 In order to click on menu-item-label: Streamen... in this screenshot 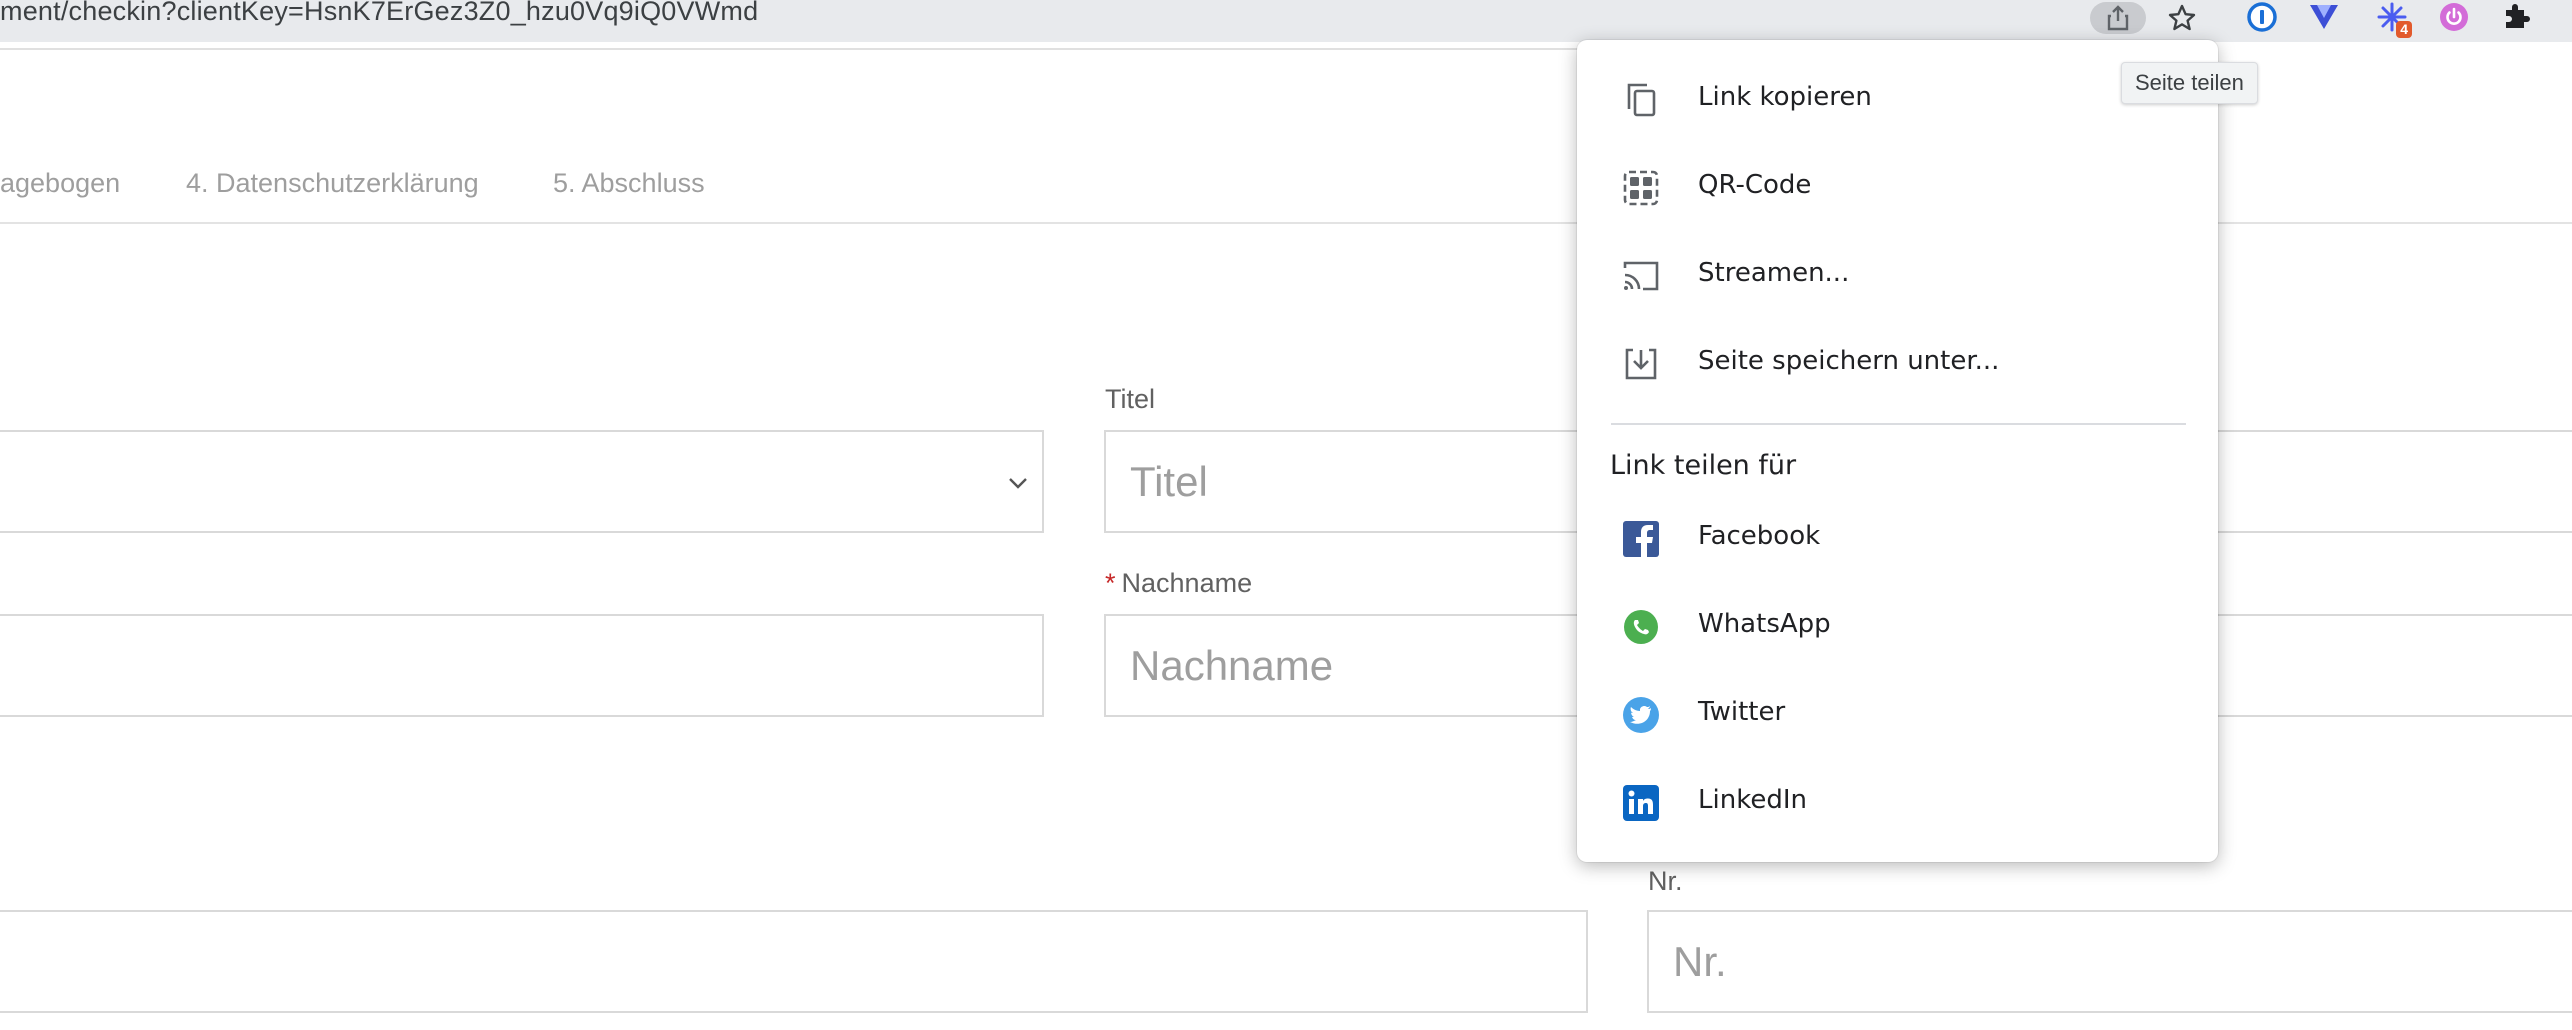, I will do `click(1774, 273)`.